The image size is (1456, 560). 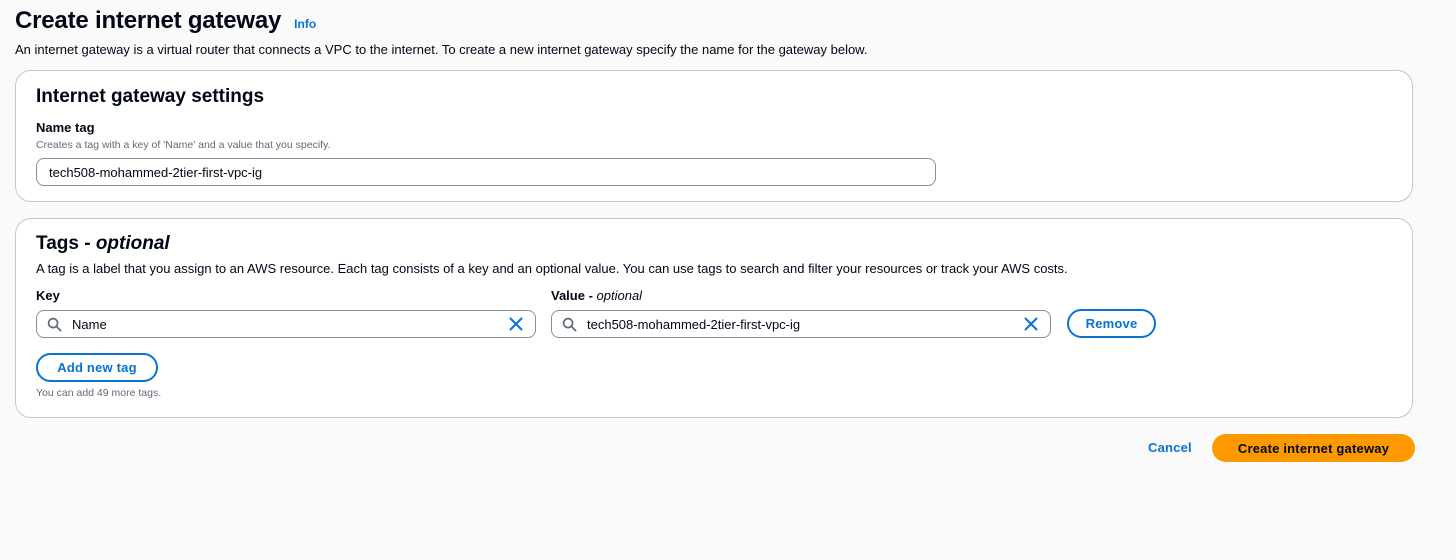 I want to click on tags-title-optional: optional, so click(x=132, y=243).